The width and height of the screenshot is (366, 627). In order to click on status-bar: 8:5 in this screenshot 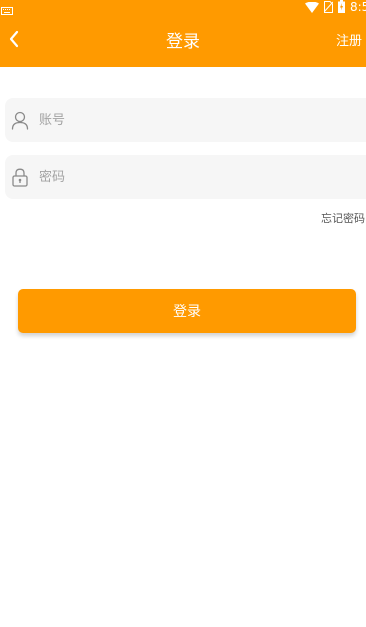, I will do `click(183, 7)`.